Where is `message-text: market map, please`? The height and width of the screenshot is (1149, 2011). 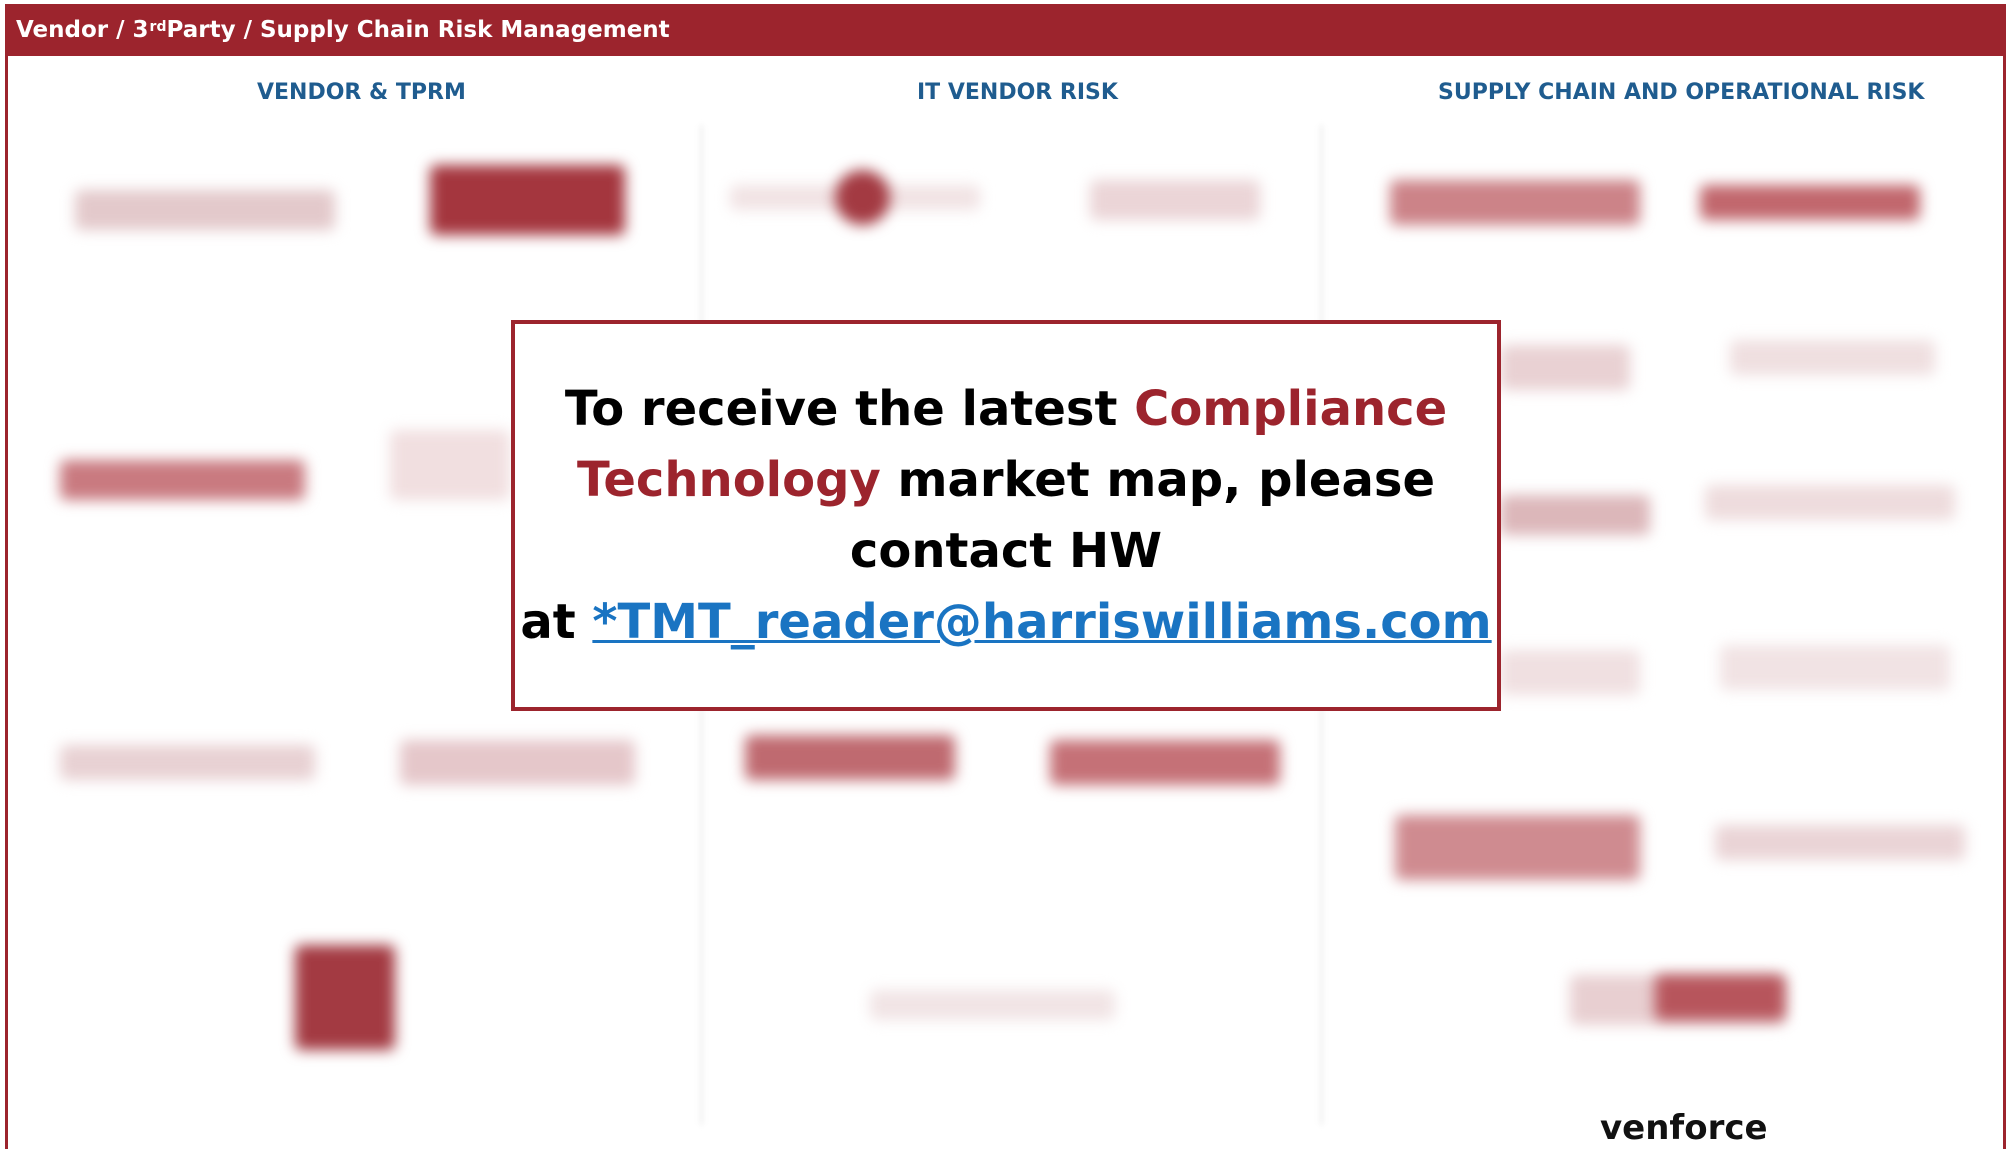
message-text: market map, please is located at coordinates (1157, 479).